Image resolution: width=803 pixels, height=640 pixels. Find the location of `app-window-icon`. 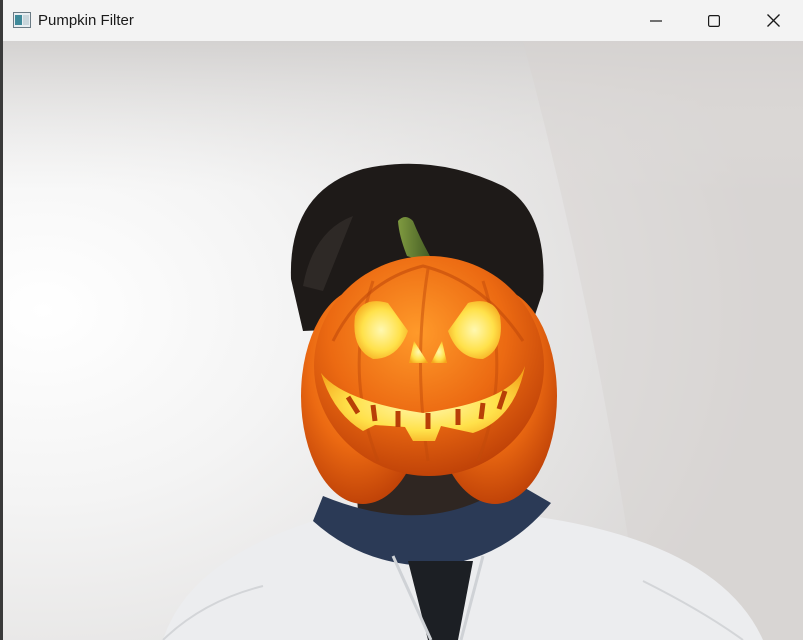

app-window-icon is located at coordinates (22, 20).